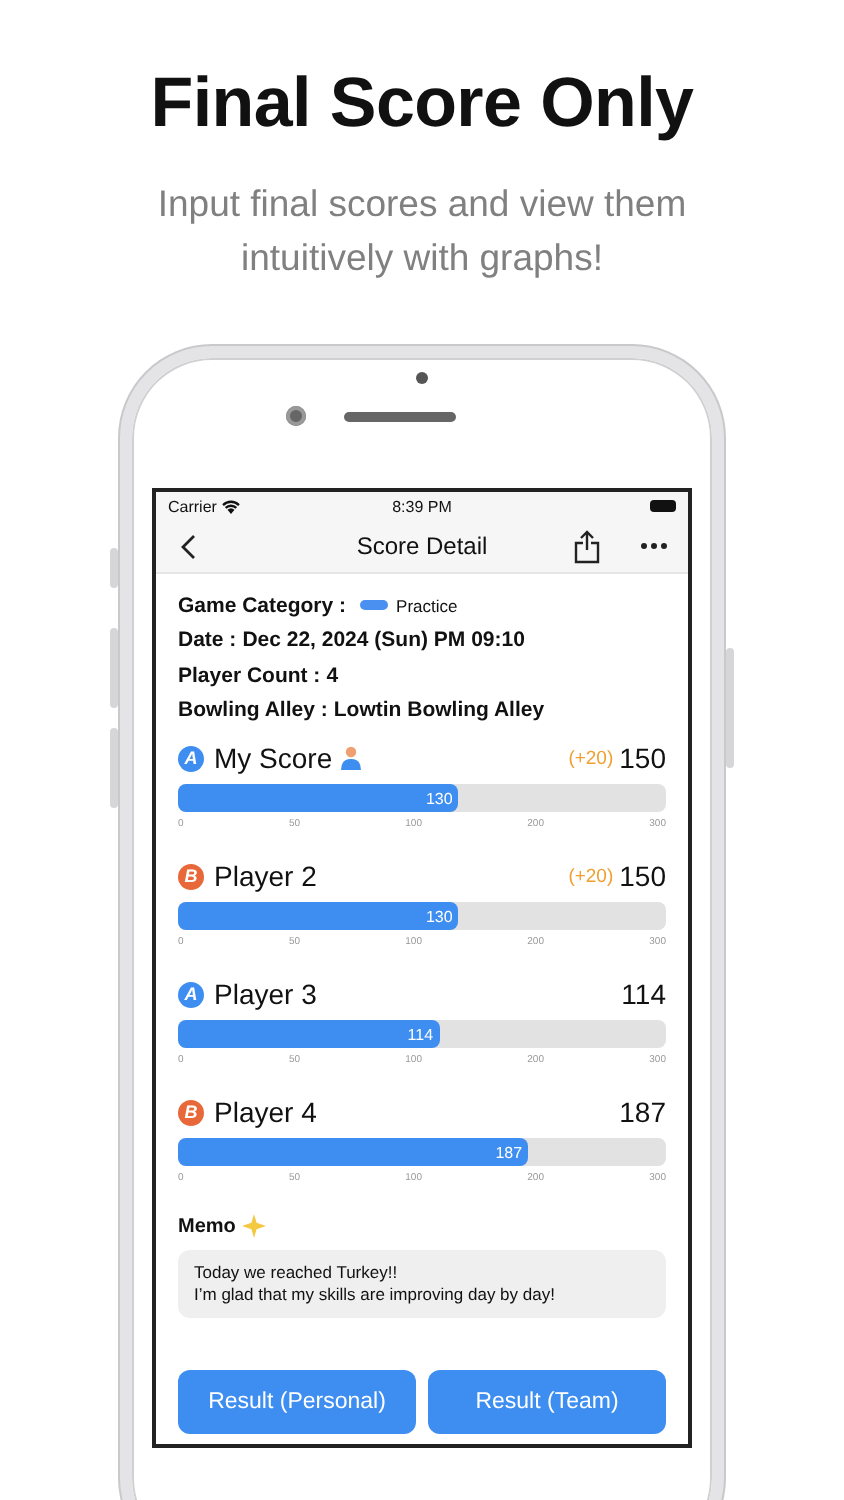 The image size is (844, 1500). What do you see at coordinates (309, 1034) in the screenshot?
I see `score-bar: 114` at bounding box center [309, 1034].